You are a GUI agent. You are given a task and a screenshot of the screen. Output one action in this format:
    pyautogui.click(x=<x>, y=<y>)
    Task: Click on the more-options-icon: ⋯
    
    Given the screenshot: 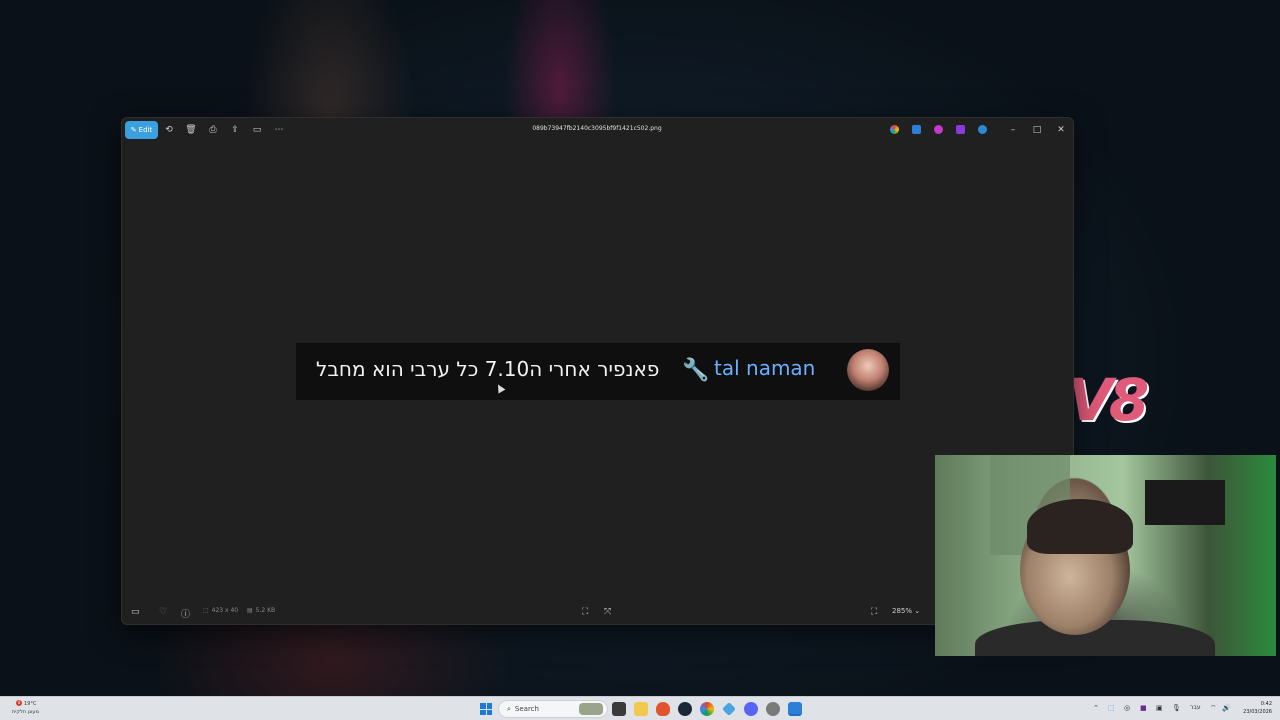 What is the action you would take?
    pyautogui.click(x=279, y=130)
    